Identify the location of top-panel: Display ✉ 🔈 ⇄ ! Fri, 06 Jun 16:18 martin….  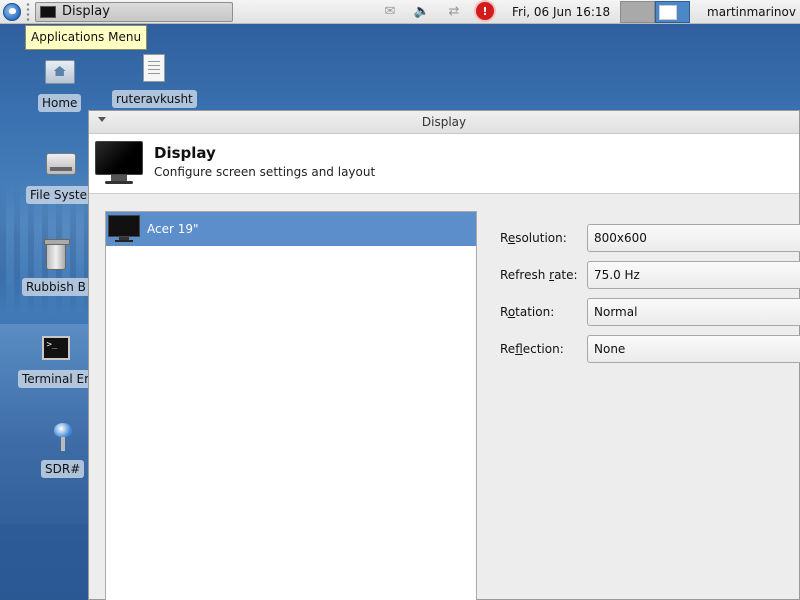
(400, 12).